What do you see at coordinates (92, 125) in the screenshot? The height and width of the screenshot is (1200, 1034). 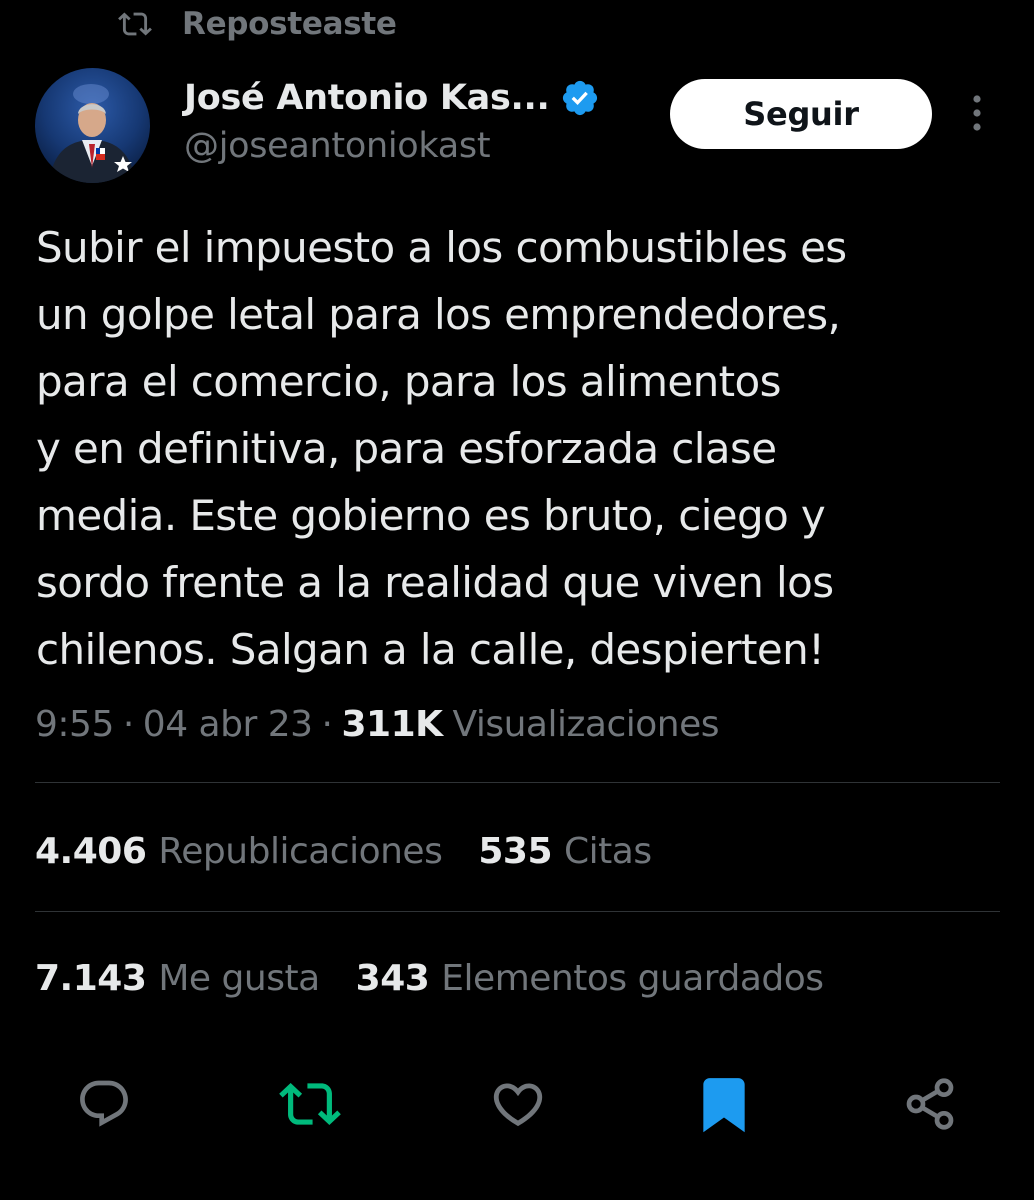 I see `avatar` at bounding box center [92, 125].